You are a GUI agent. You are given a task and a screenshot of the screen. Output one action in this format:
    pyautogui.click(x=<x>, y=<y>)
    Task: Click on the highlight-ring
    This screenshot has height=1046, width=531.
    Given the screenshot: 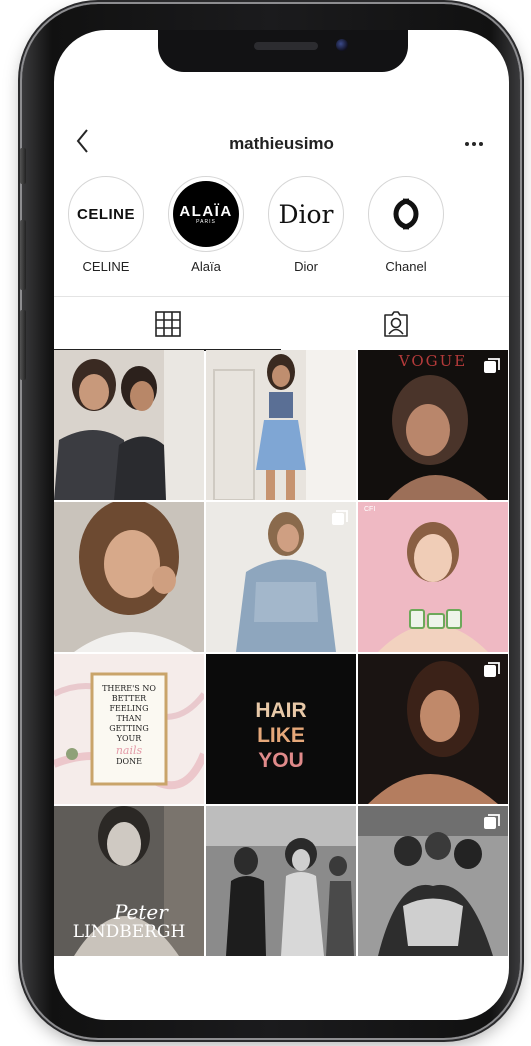 What is the action you would take?
    pyautogui.click(x=406, y=214)
    